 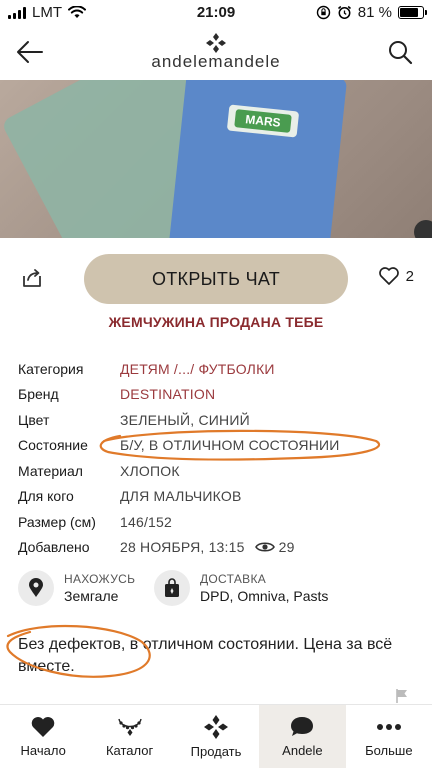 What do you see at coordinates (216, 727) in the screenshot?
I see `sell-diamond-icon` at bounding box center [216, 727].